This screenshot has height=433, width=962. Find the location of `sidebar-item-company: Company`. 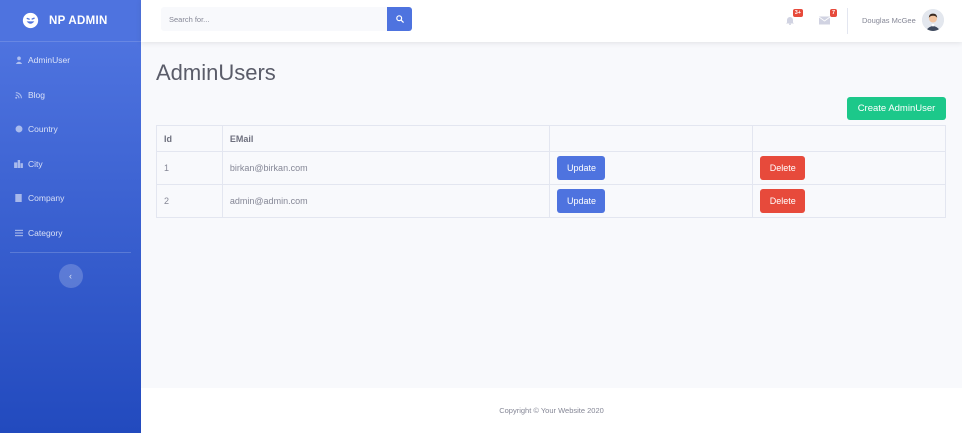

sidebar-item-company: Company is located at coordinates (70, 198).